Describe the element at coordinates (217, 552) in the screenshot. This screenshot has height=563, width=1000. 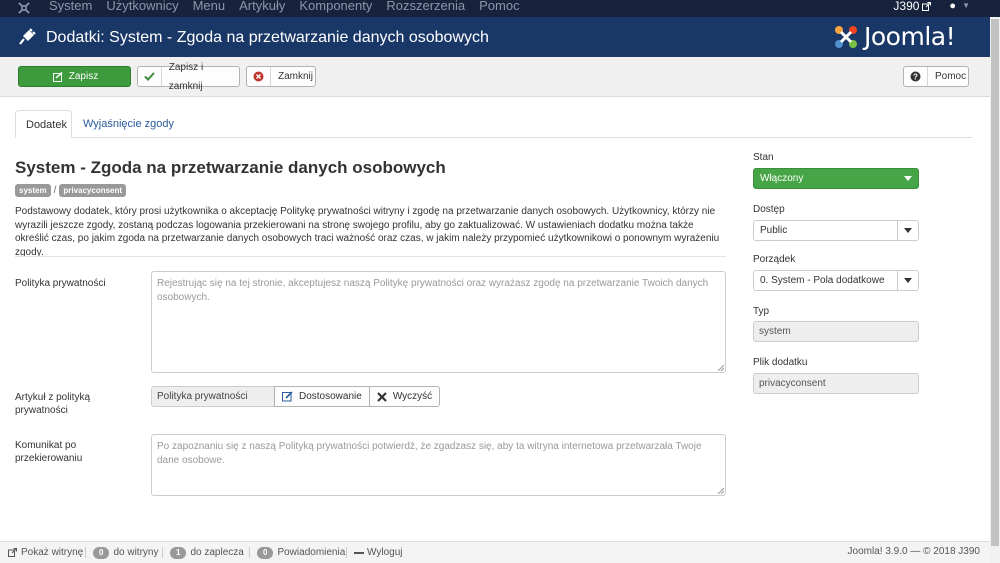
I see `backend-label: do zaplecza` at that location.